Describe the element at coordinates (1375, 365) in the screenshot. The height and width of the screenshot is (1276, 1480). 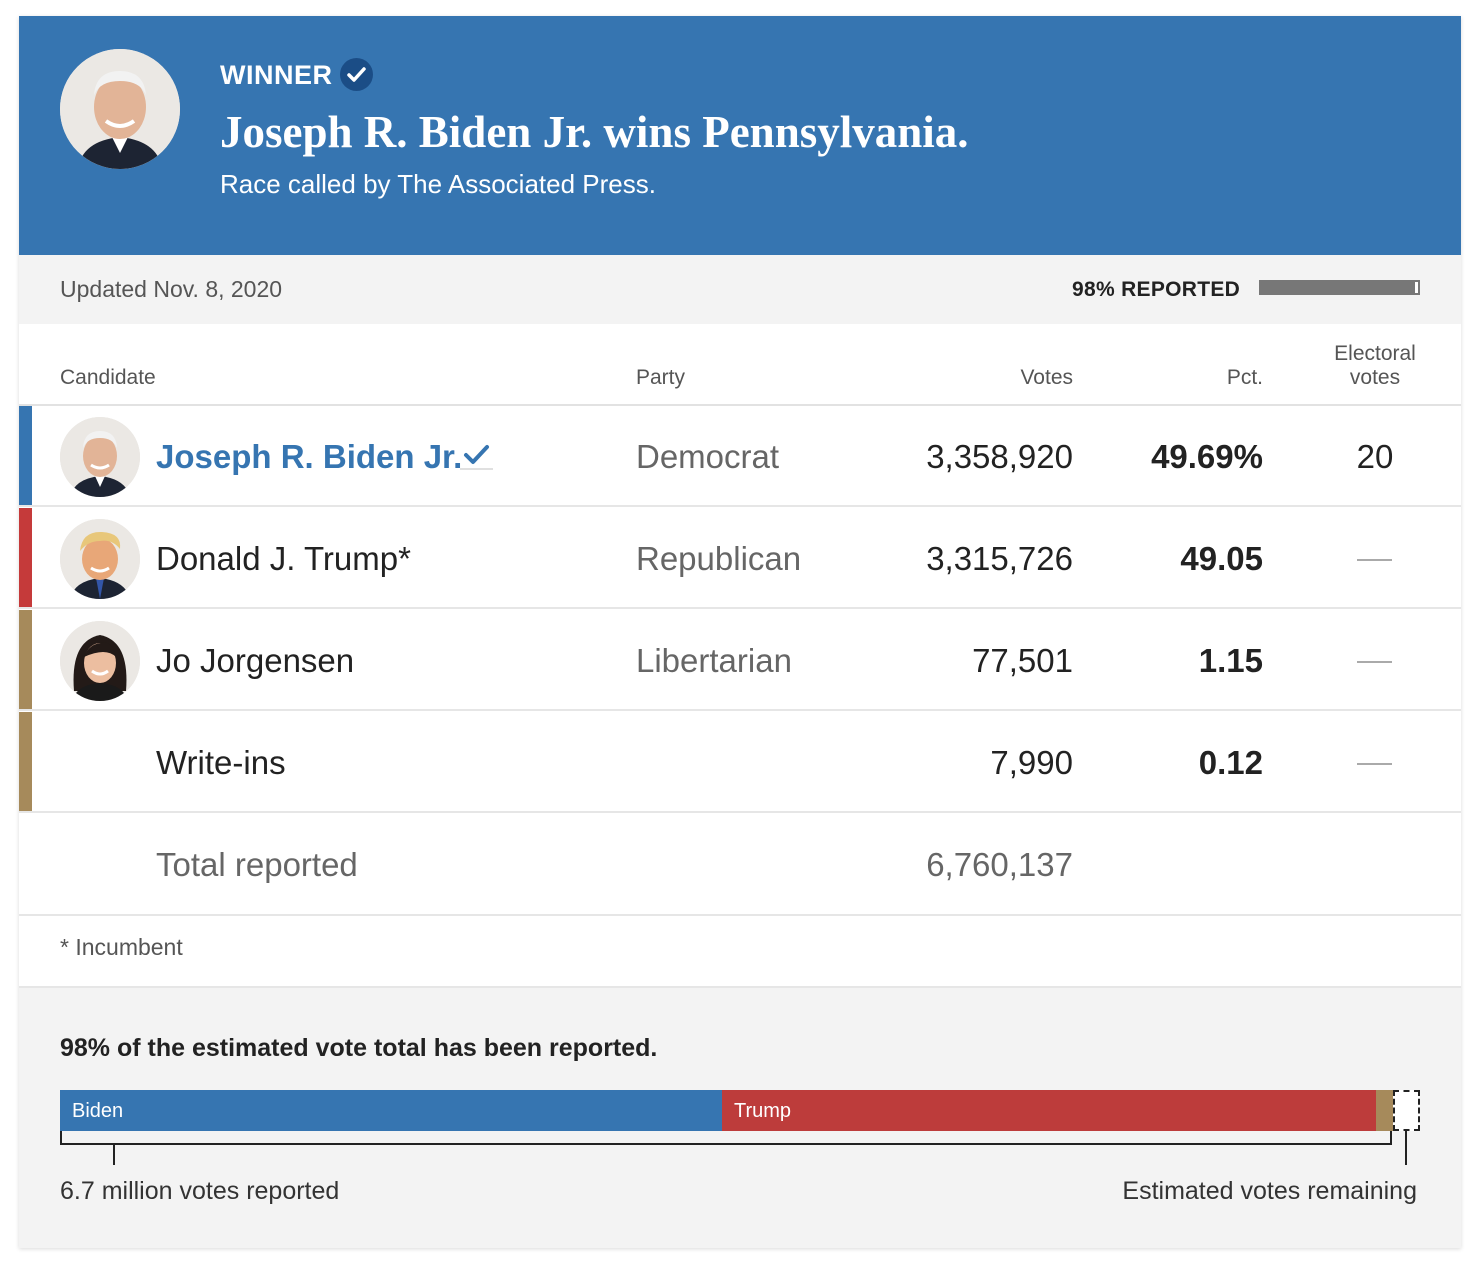
I see `column-header-electoral: Electoral votes` at that location.